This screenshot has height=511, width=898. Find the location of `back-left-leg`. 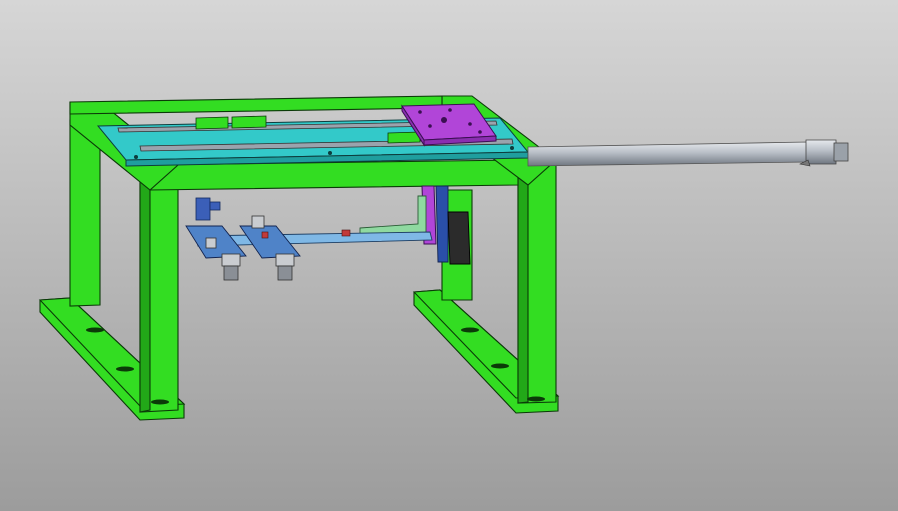

back-left-leg is located at coordinates (85, 213).